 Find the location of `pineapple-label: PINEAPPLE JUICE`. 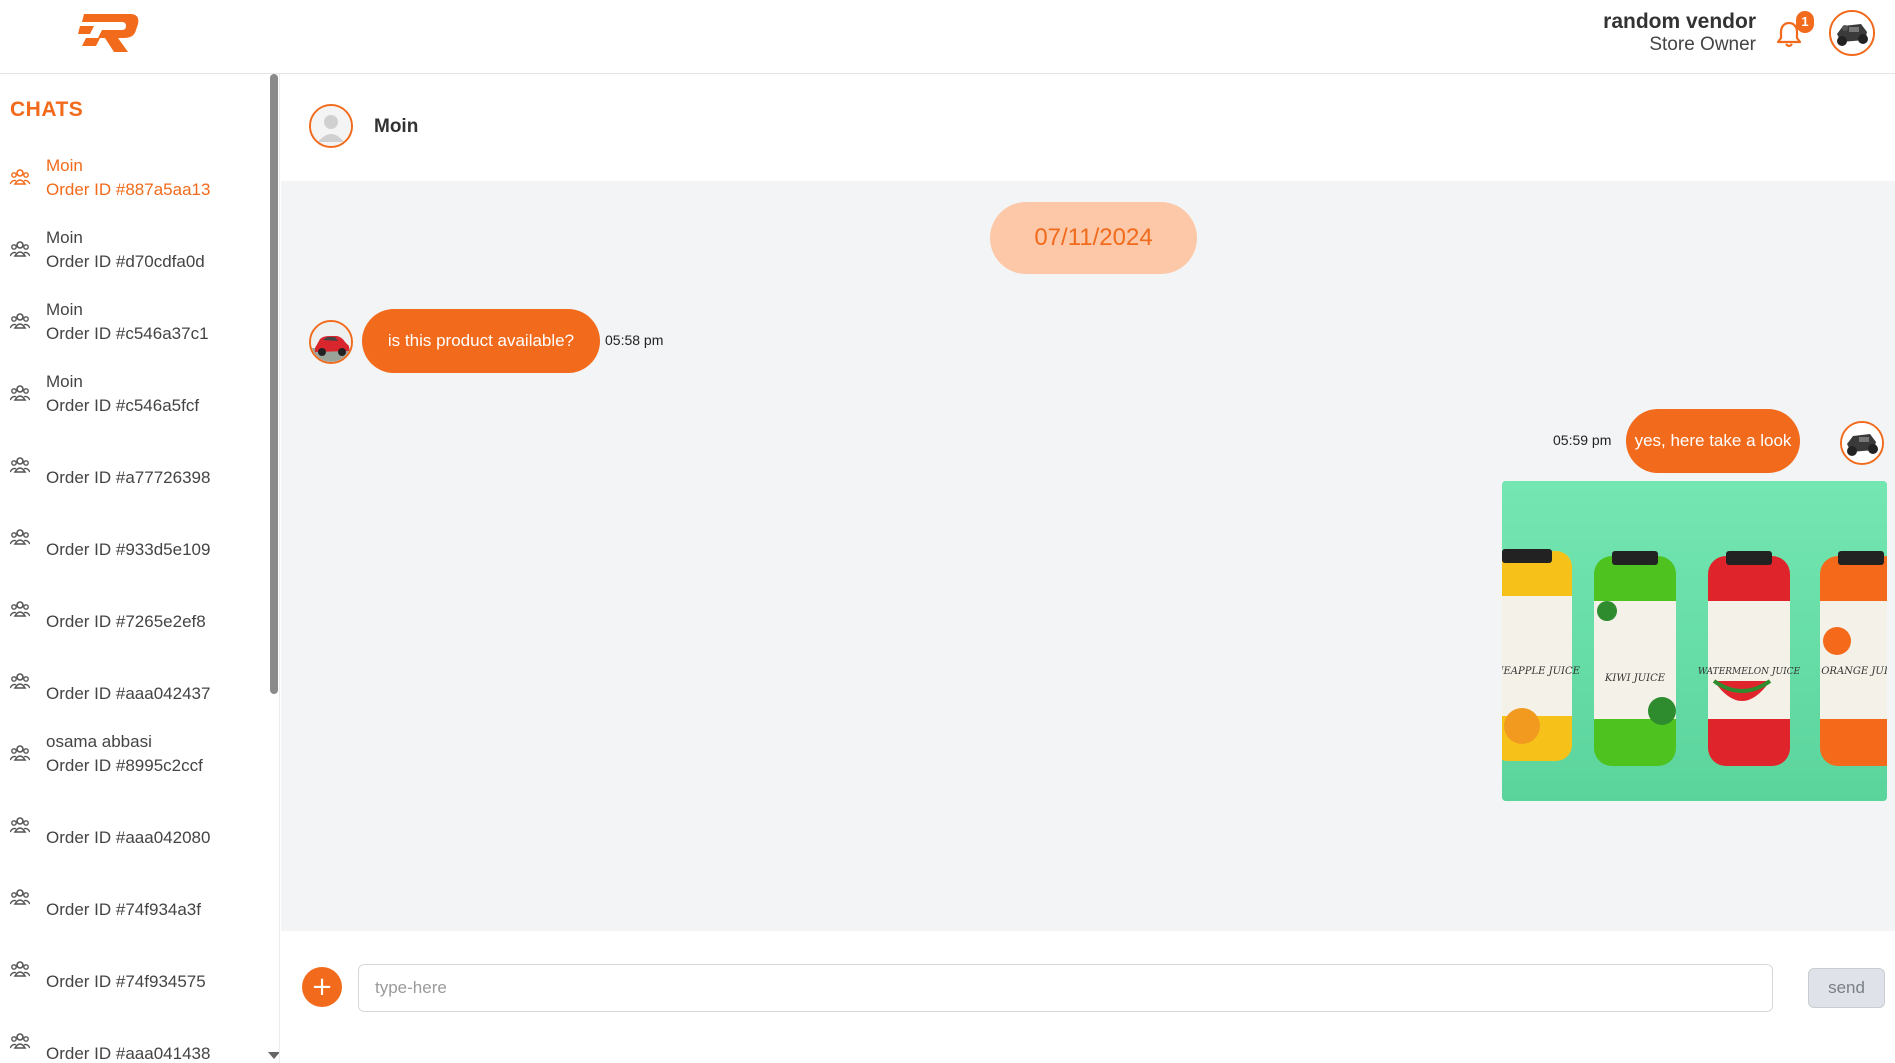

pineapple-label: PINEAPPLE JUICE is located at coordinates (1541, 671).